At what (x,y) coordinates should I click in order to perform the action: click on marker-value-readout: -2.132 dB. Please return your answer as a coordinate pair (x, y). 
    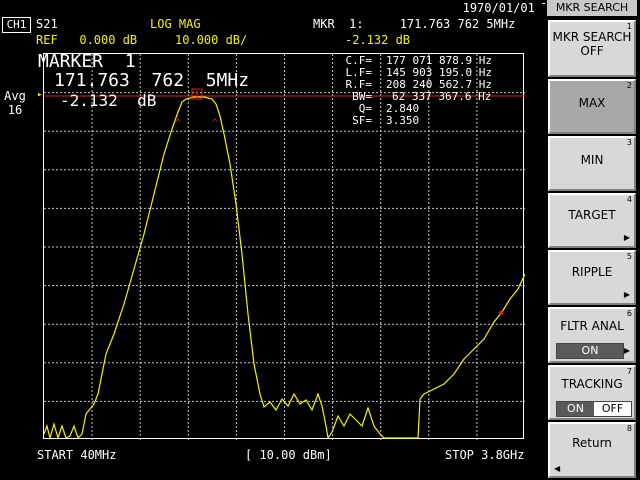
    Looking at the image, I should click on (378, 40).